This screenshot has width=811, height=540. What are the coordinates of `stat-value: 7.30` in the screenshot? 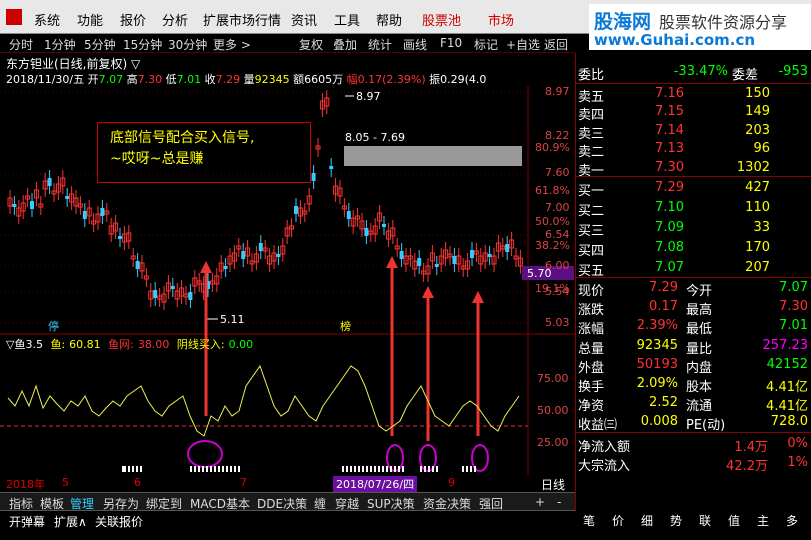 It's located at (793, 307).